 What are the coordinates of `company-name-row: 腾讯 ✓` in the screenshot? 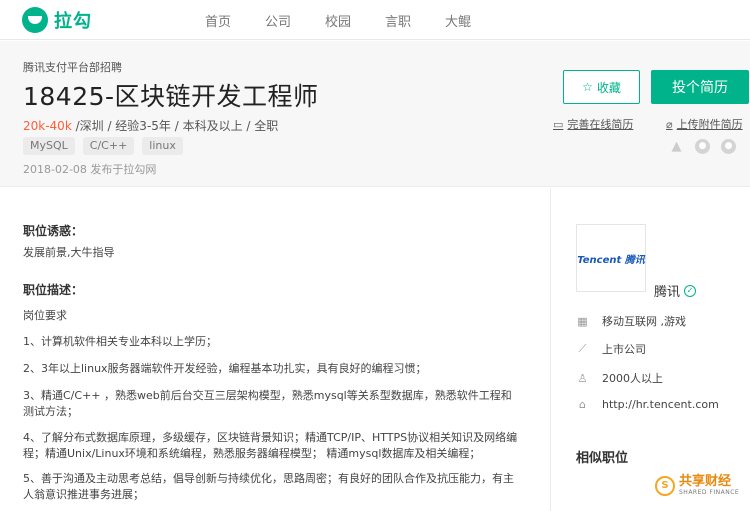 It's located at (675, 290).